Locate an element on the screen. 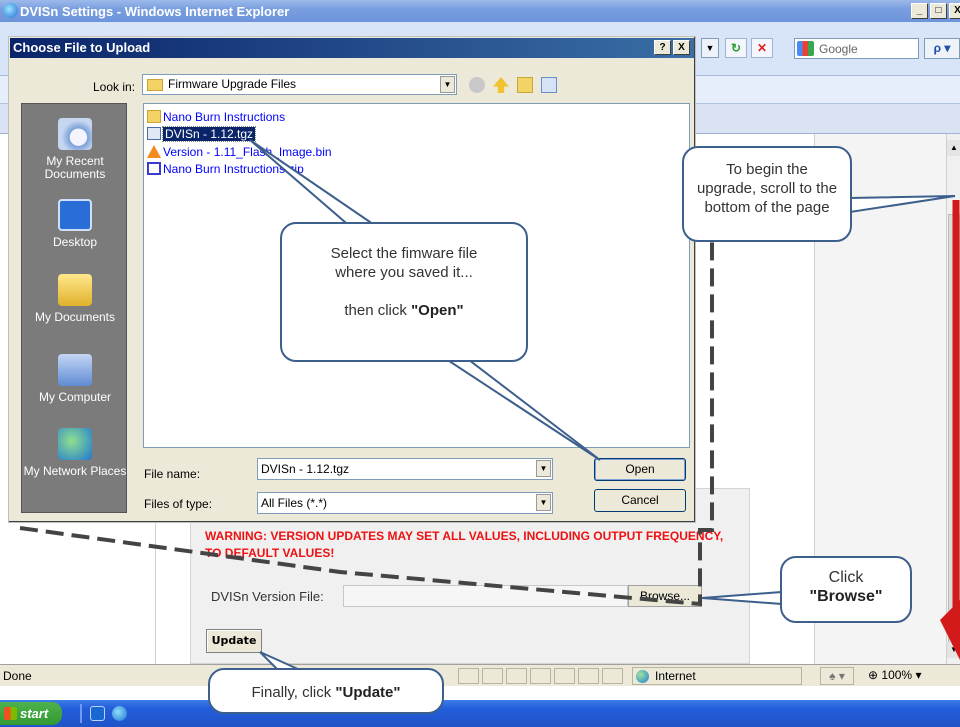  internet-globe-icon is located at coordinates (642, 676).